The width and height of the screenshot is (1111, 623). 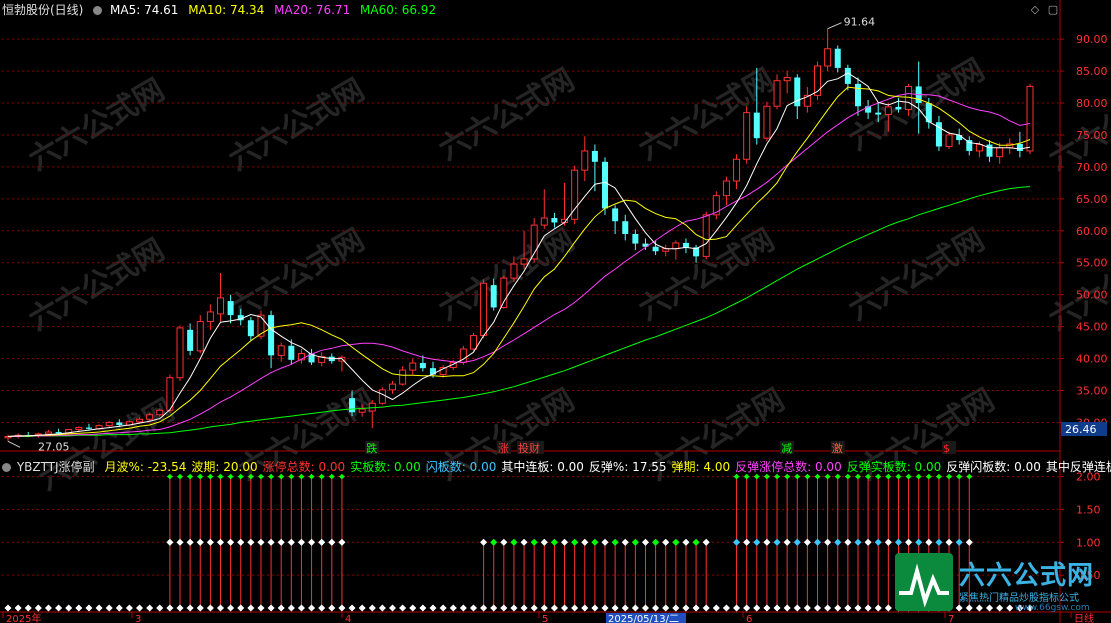 I want to click on minimize-icon: ◇, so click(x=1035, y=10).